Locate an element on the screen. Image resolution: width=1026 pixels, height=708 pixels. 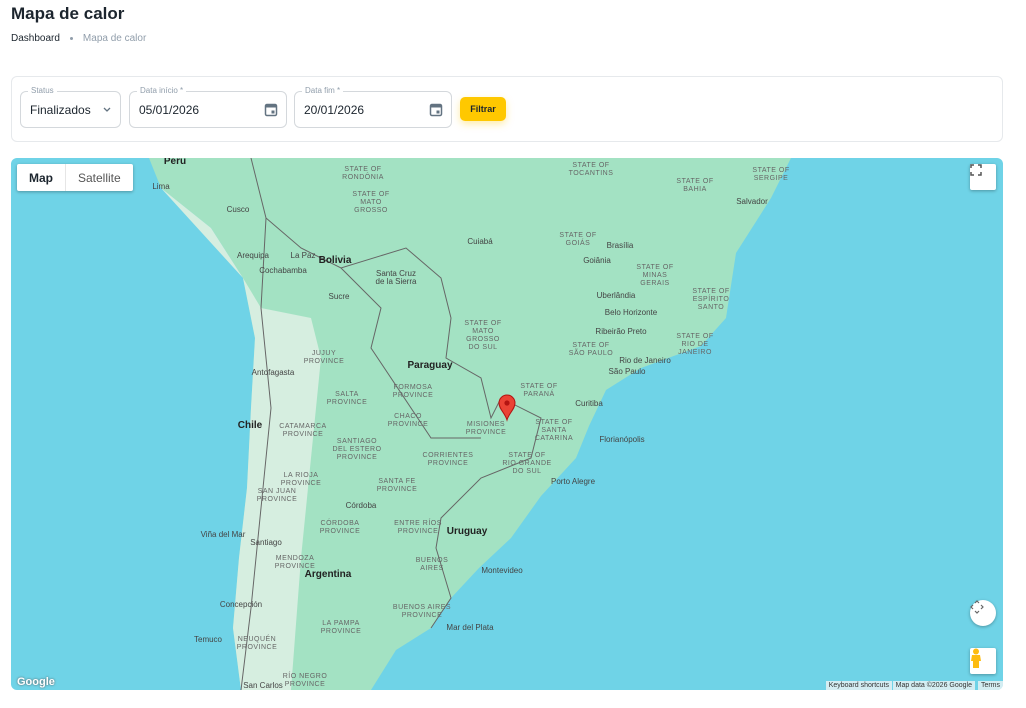
street-view-pegman is located at coordinates (983, 661).